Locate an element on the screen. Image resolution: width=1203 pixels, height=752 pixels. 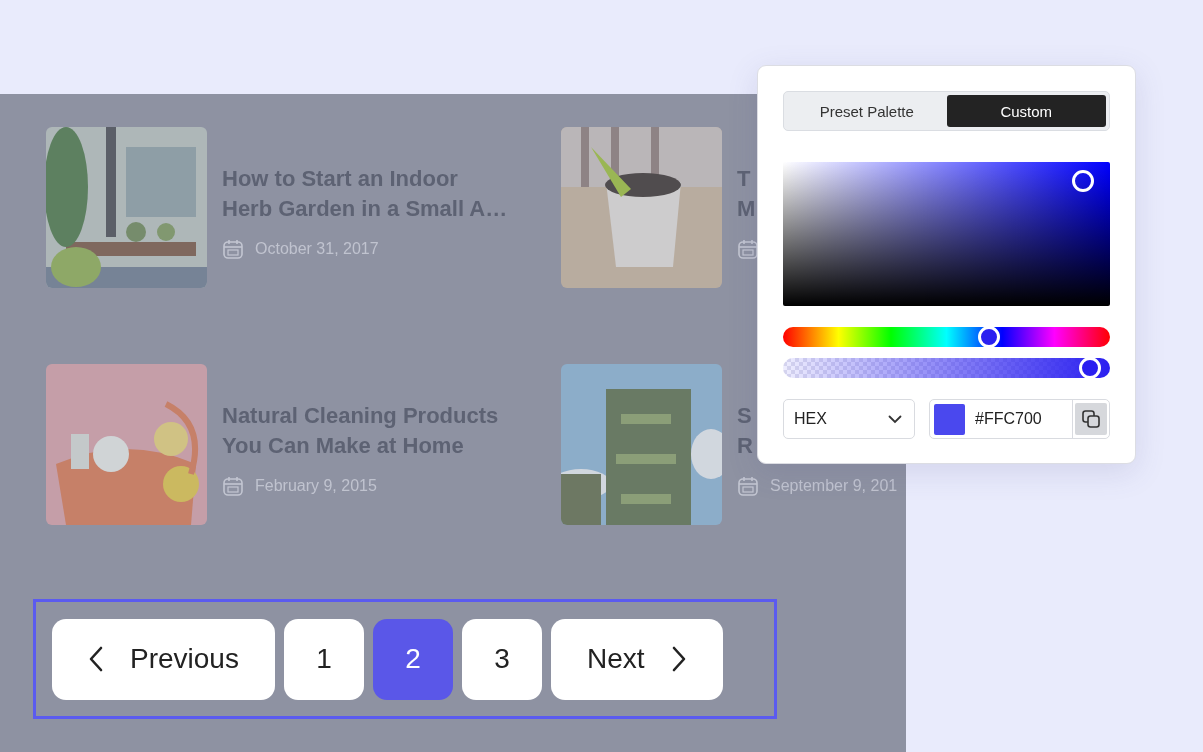
color-area is located at coordinates (946, 234).